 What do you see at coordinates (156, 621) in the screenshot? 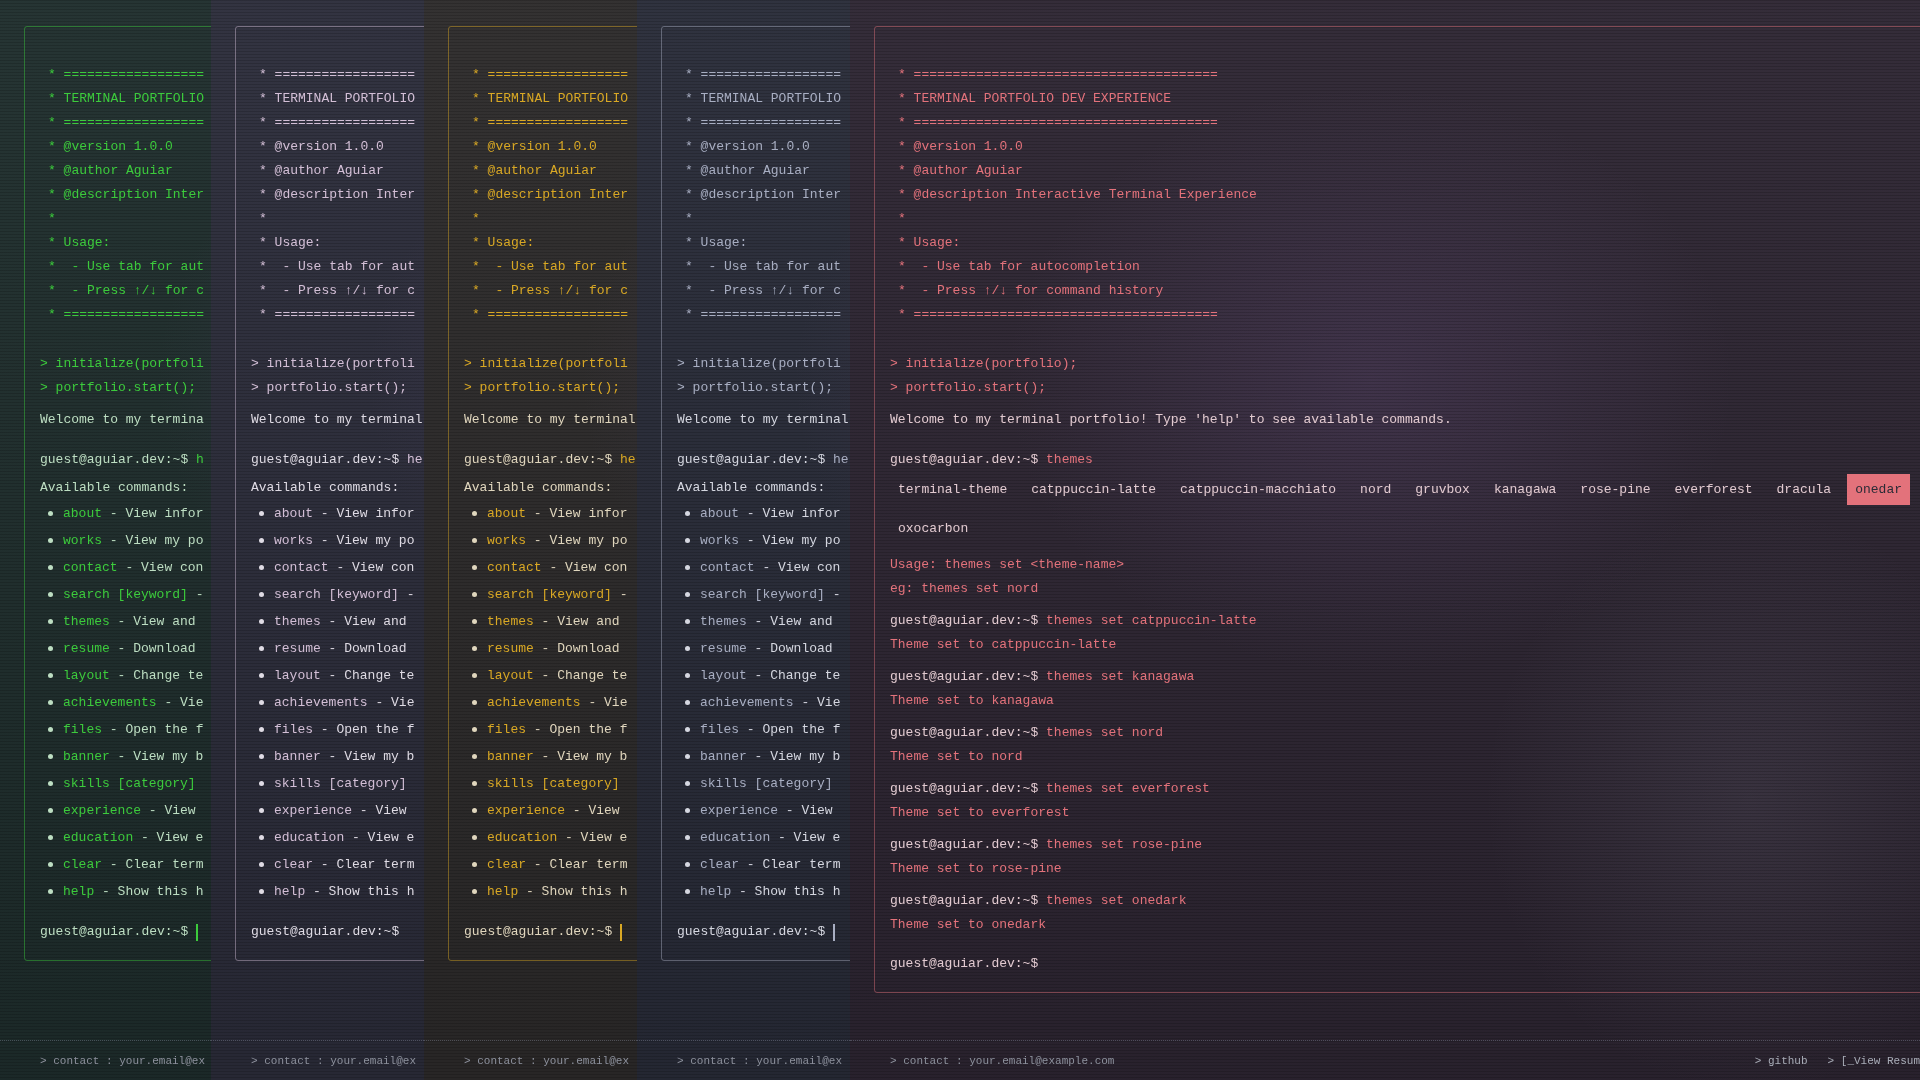
I see `command-description: - View and` at bounding box center [156, 621].